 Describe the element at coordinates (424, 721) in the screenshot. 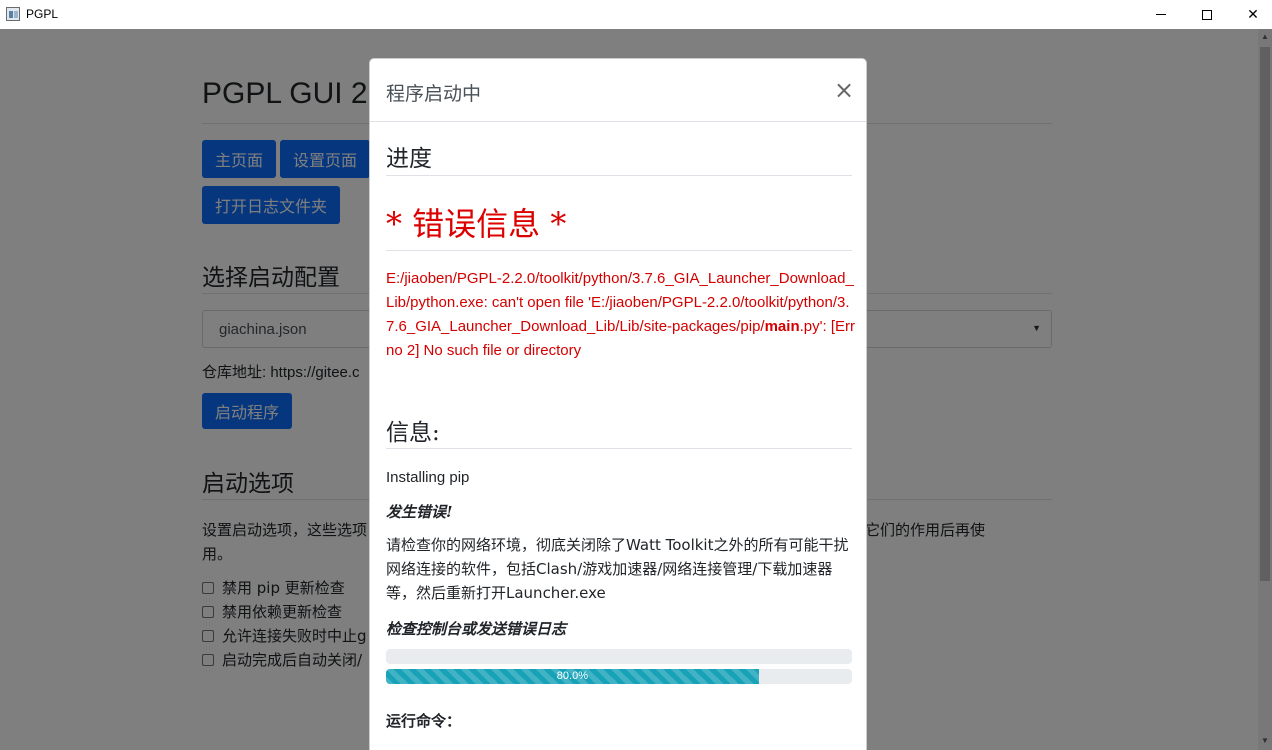

I see `run-command-label: 运行命令：` at that location.